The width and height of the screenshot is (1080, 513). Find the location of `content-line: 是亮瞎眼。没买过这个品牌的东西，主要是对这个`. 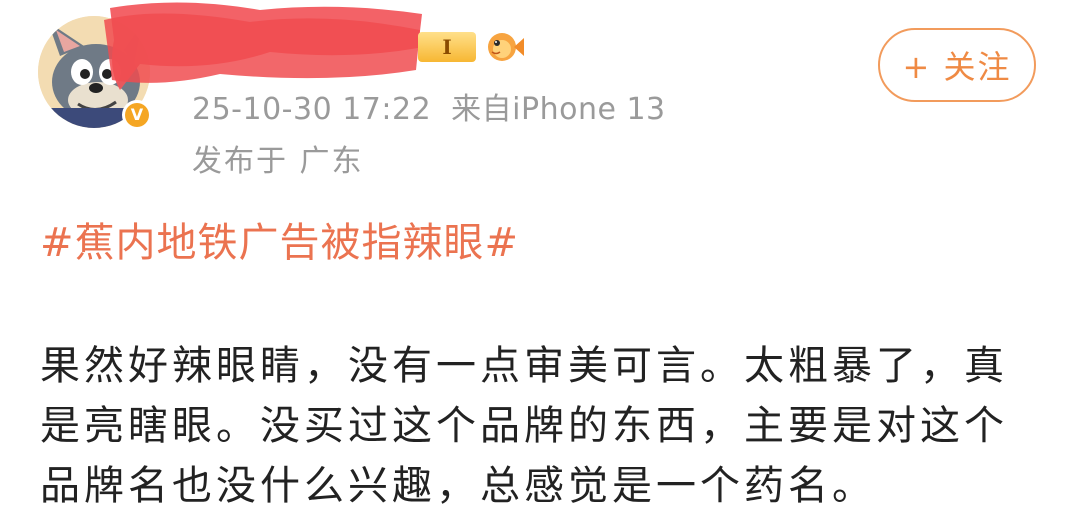

content-line: 是亮瞎眼。没买过这个品牌的东西，主要是对这个 is located at coordinates (524, 426).